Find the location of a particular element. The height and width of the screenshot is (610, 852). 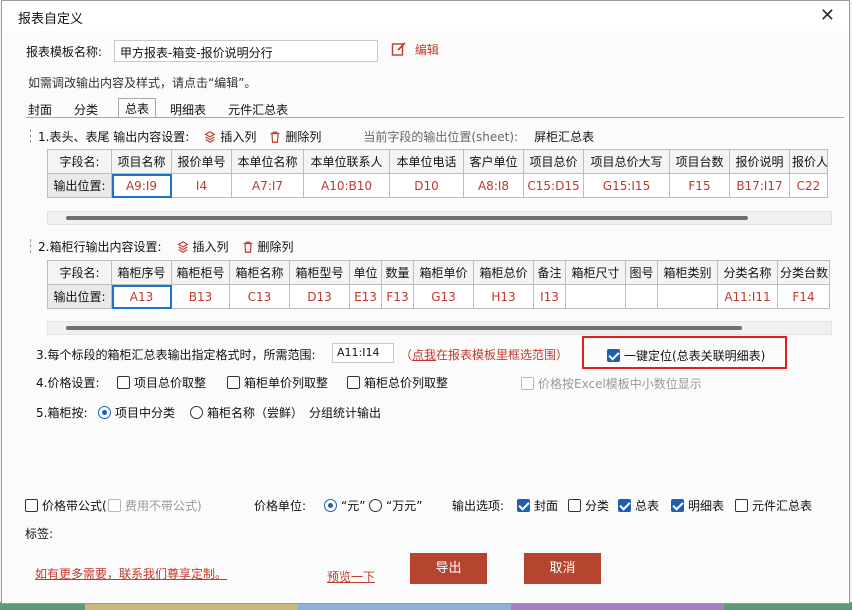

tab-cover: 封面 is located at coordinates (43, 108).